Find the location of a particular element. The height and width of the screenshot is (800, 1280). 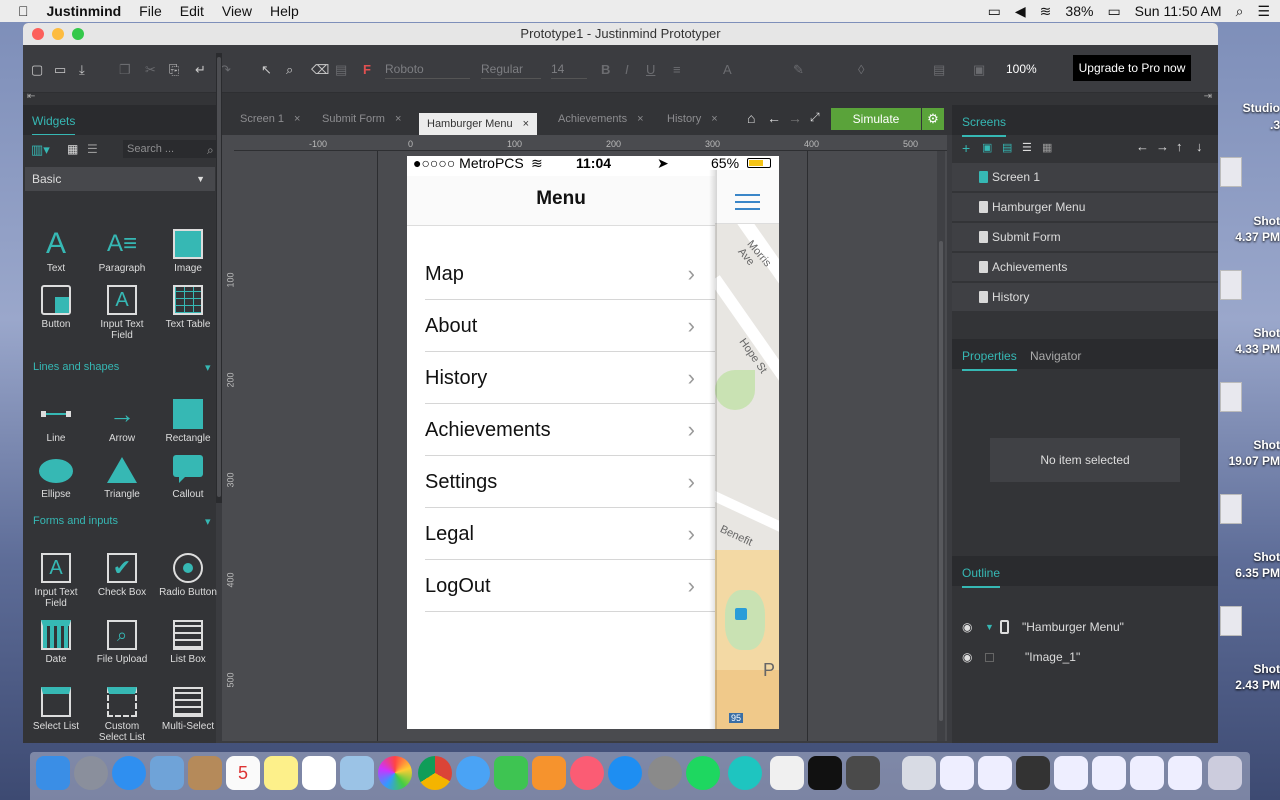

format-painter-icon: ▤ is located at coordinates (341, 70).